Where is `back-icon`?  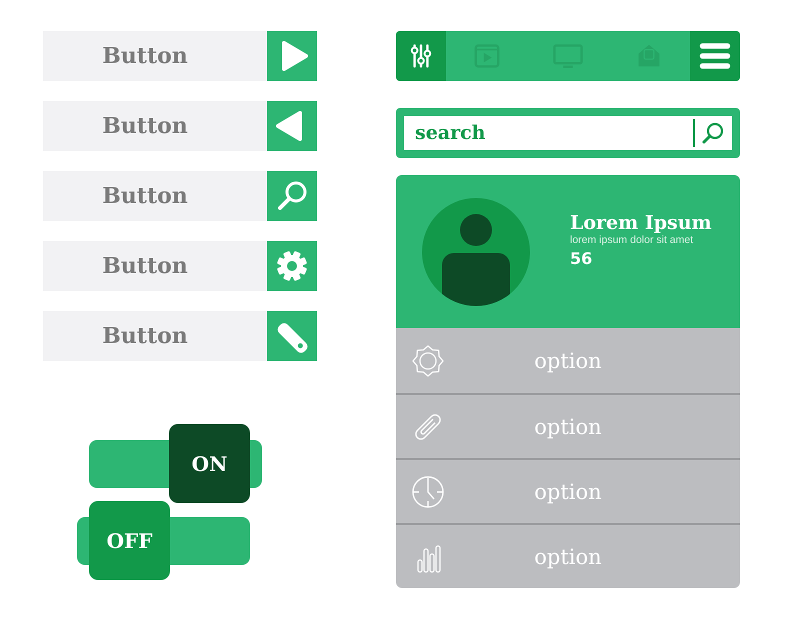
back-icon is located at coordinates (292, 126).